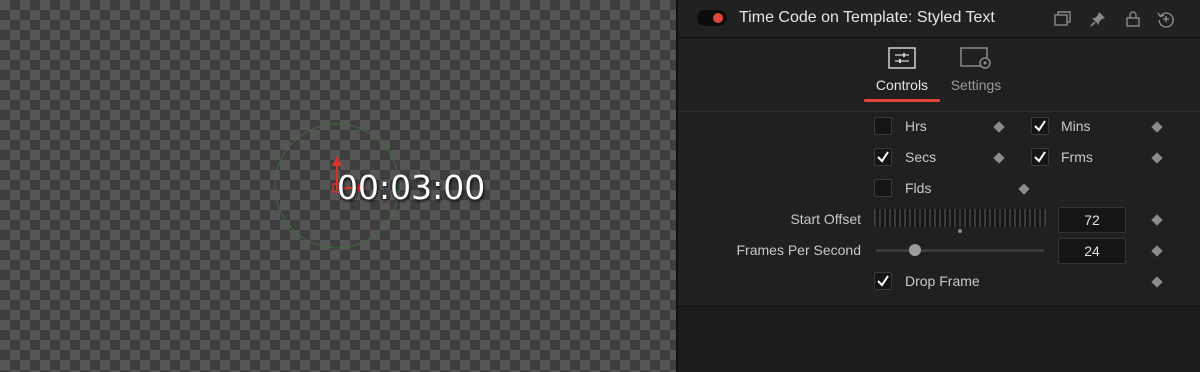 Image resolution: width=1200 pixels, height=372 pixels. What do you see at coordinates (976, 71) in the screenshot?
I see `tab-settings: Settings` at bounding box center [976, 71].